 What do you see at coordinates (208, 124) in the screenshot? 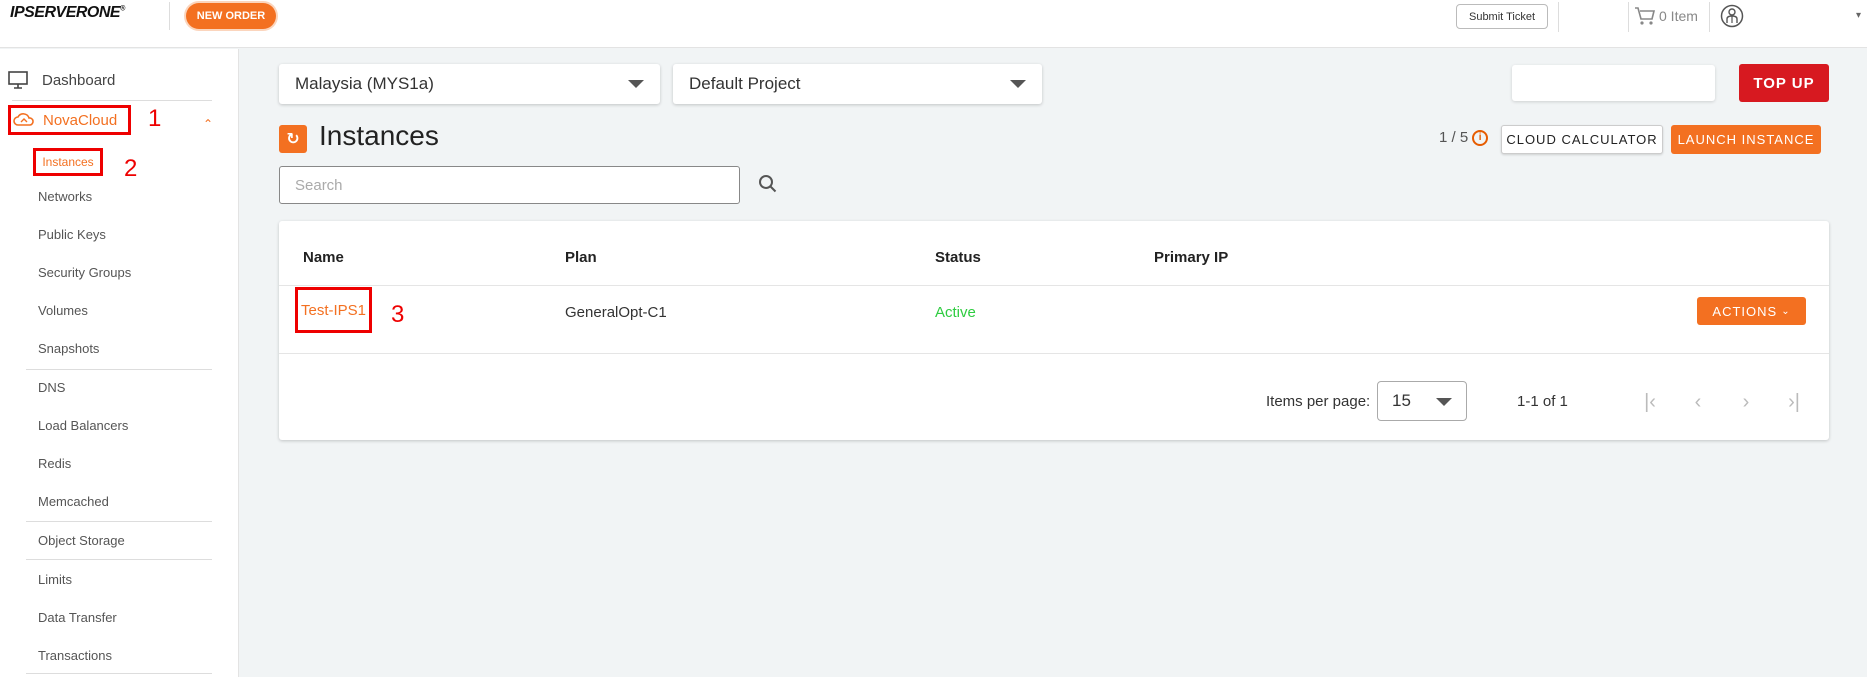
I see `chevron-up-icon: ⌃` at bounding box center [208, 124].